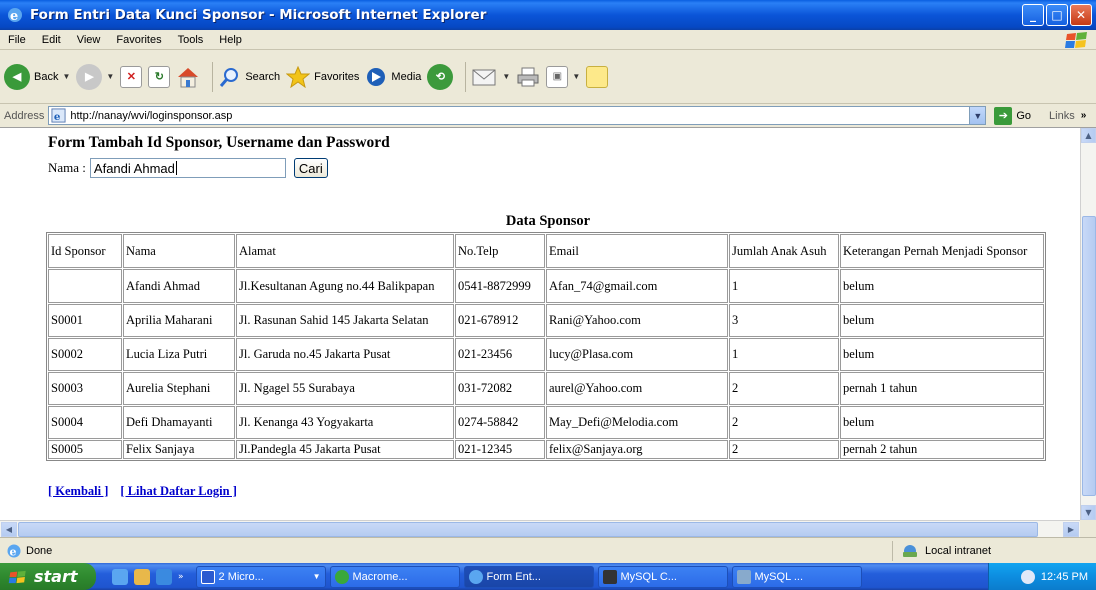 The image size is (1096, 590). I want to click on history-icon: ⟲, so click(440, 76).